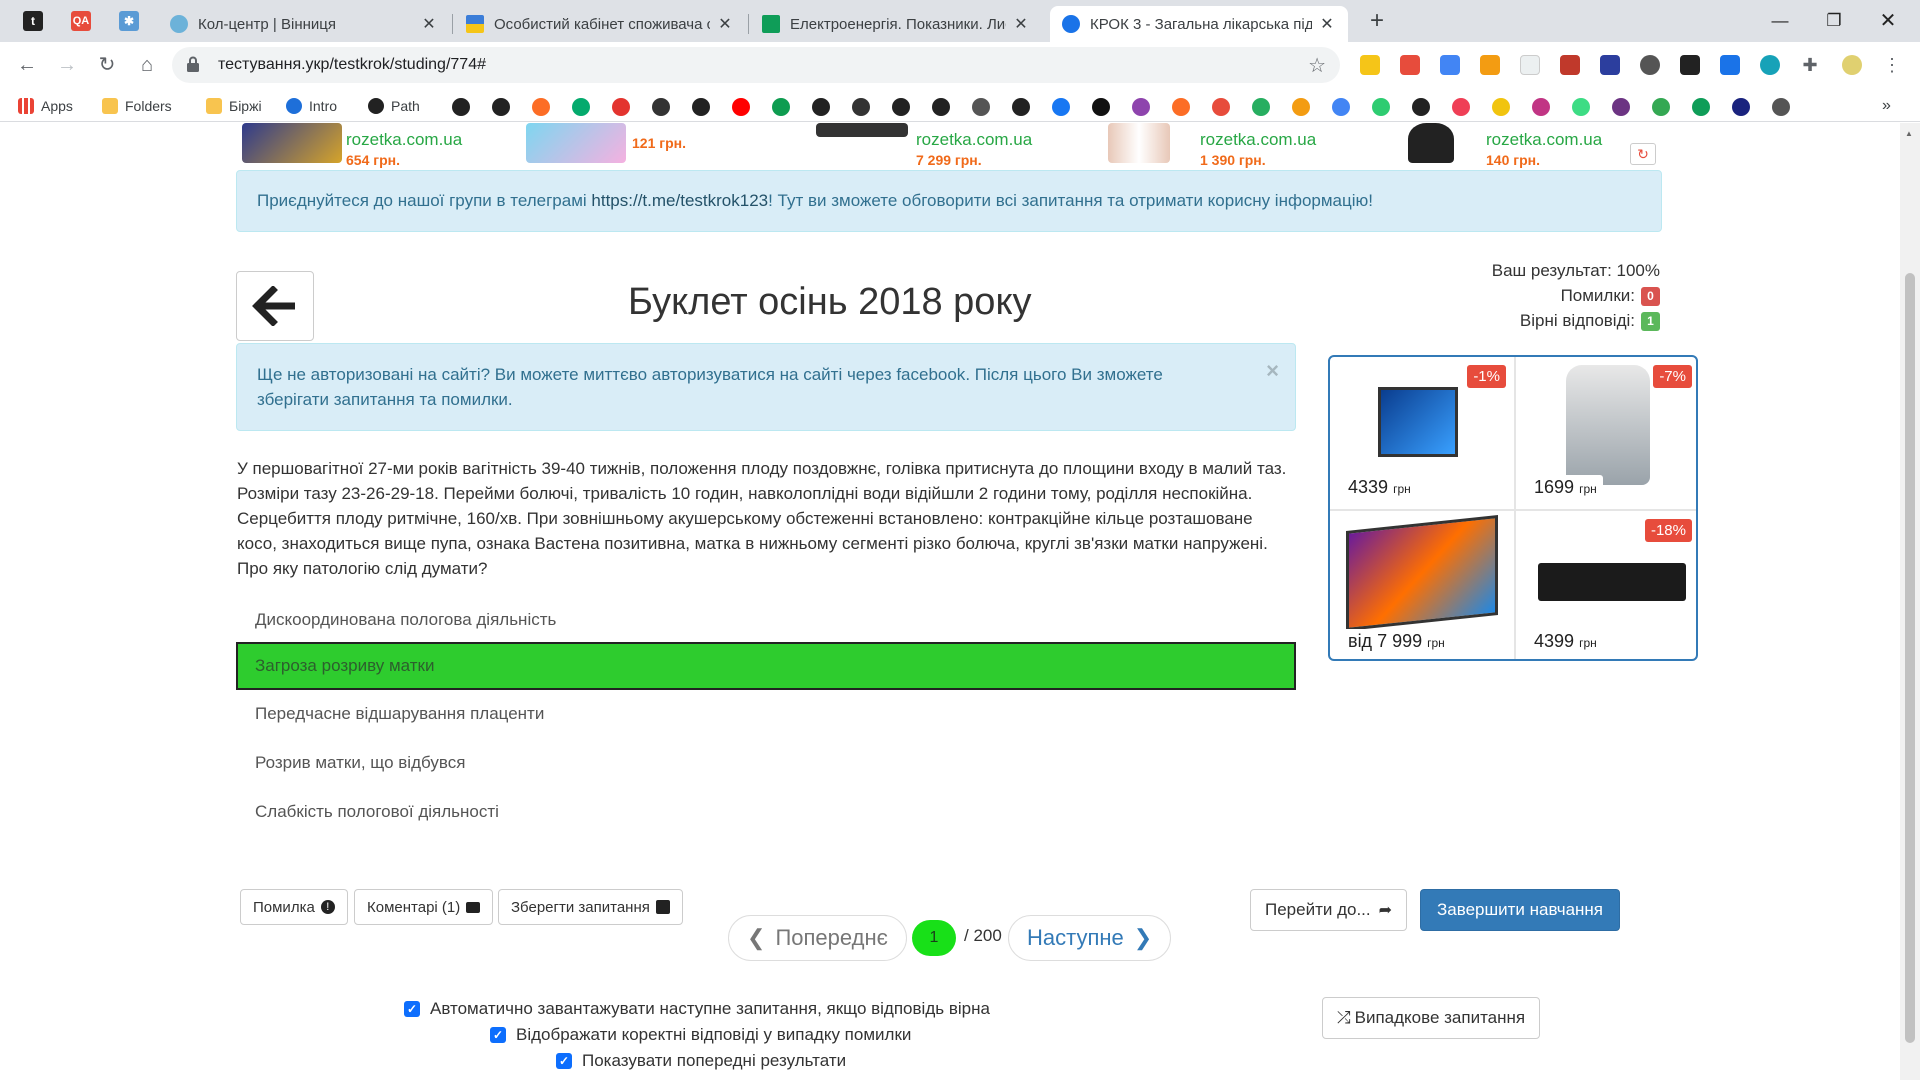 This screenshot has height=1080, width=1920. What do you see at coordinates (1199, 24) in the screenshot?
I see `tab-krok3: КРОК 3 - Загальна лікарська під ✕` at bounding box center [1199, 24].